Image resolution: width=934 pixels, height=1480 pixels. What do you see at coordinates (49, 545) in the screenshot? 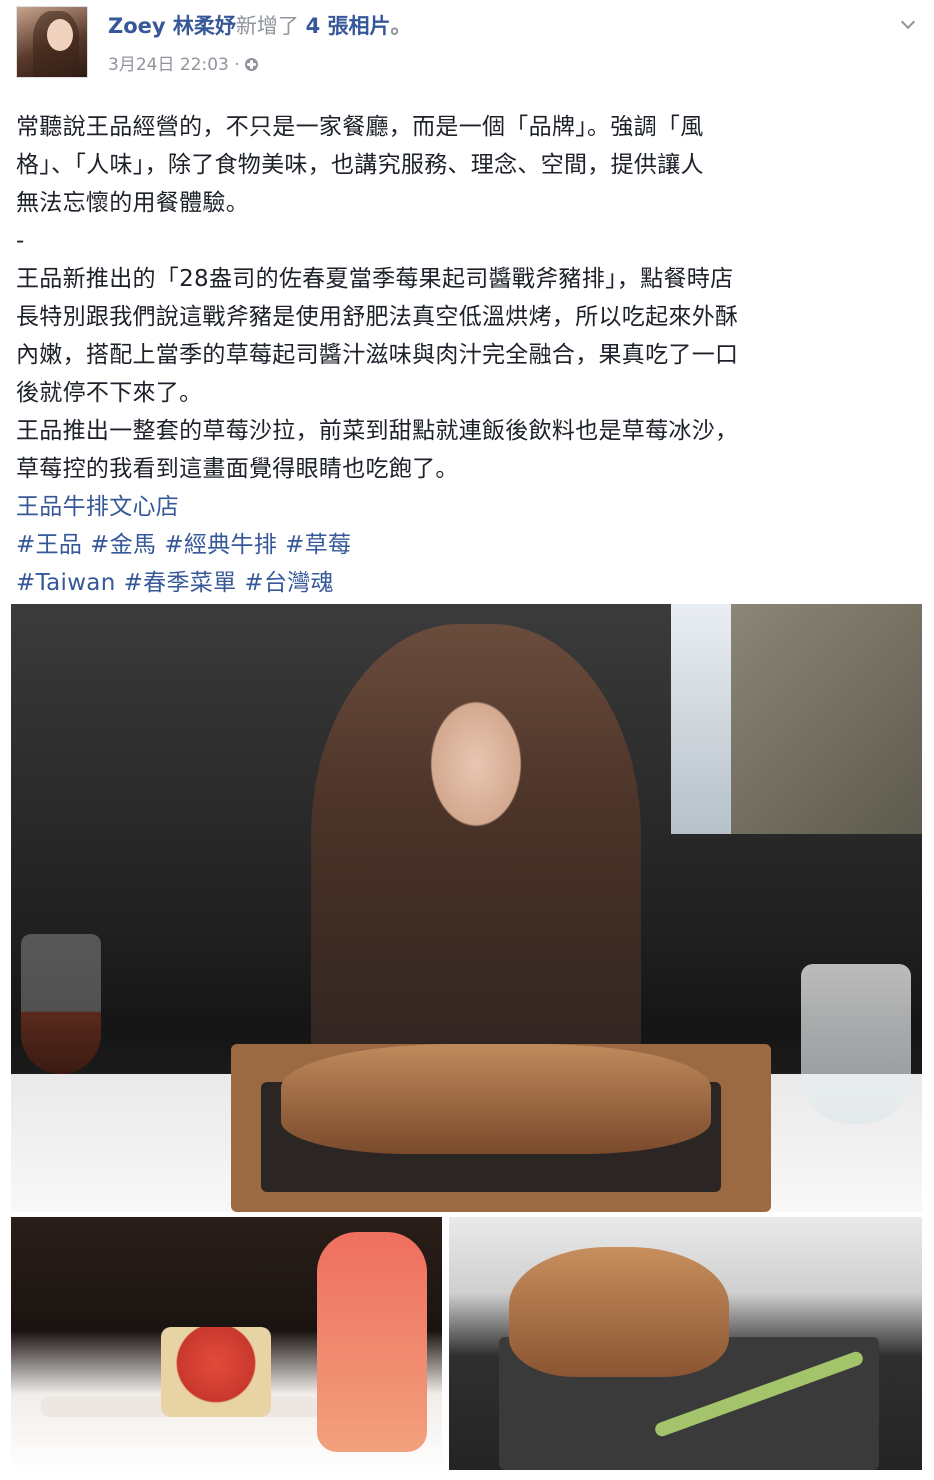
I see `hashtag-link: #王品` at bounding box center [49, 545].